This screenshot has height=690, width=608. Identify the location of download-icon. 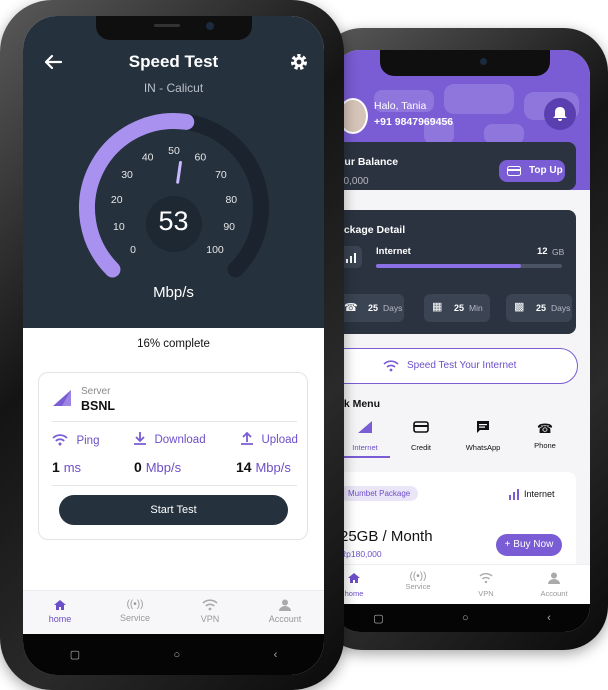
(140, 438).